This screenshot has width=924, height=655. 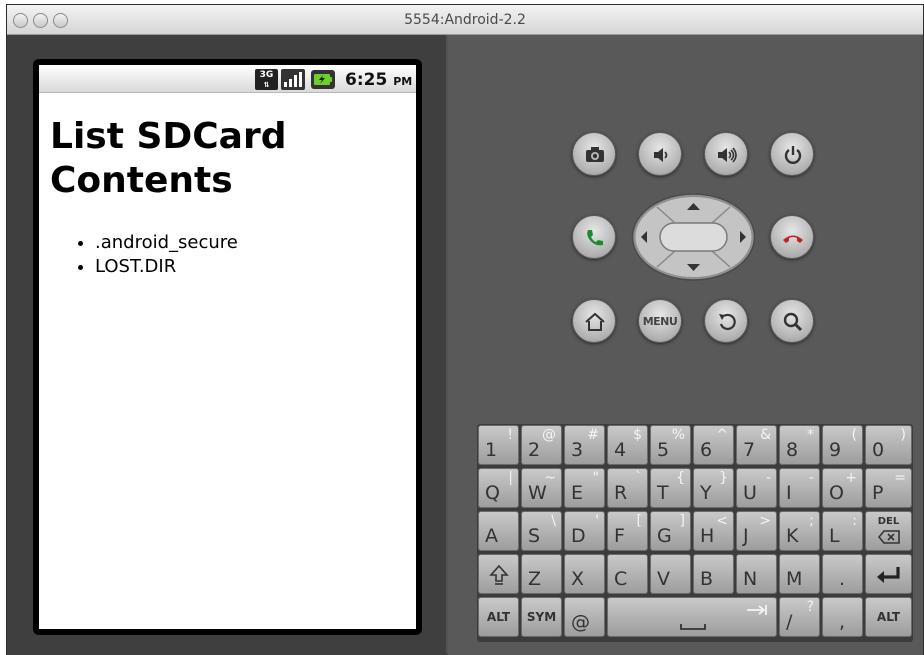 What do you see at coordinates (627, 531) in the screenshot?
I see `key-f: F[` at bounding box center [627, 531].